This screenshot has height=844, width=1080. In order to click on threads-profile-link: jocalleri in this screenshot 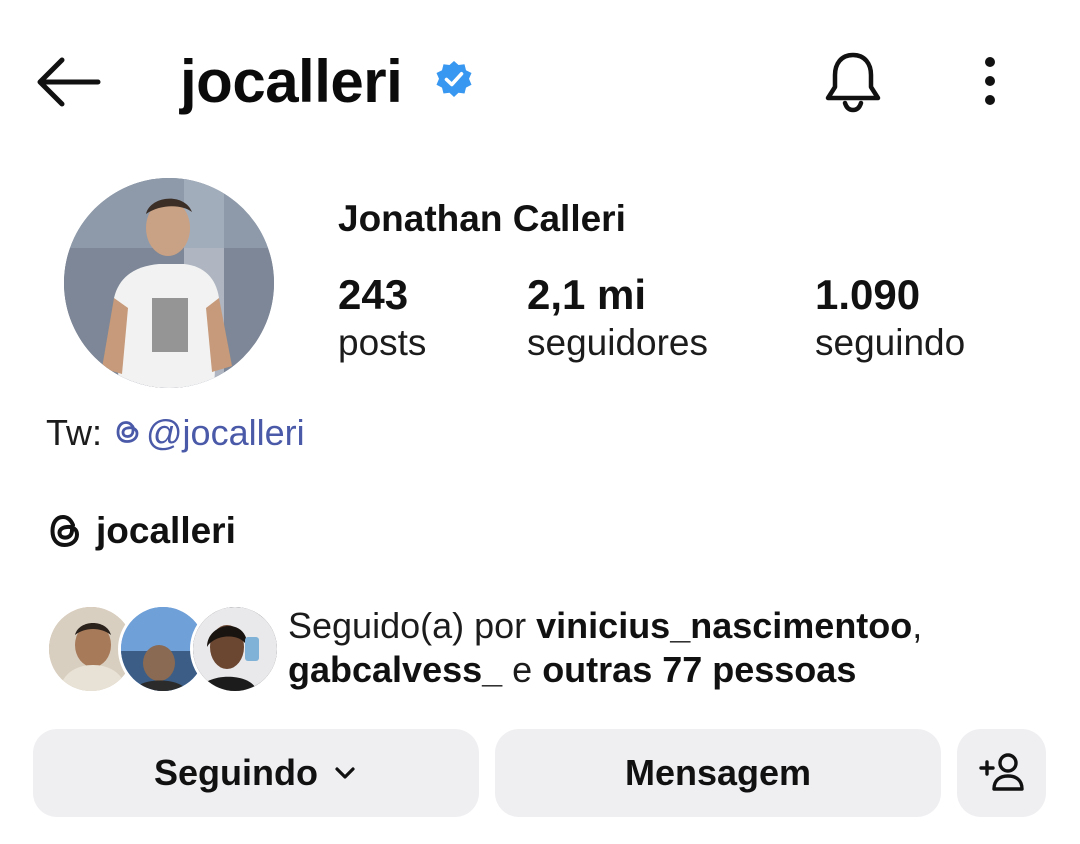, I will do `click(141, 531)`.